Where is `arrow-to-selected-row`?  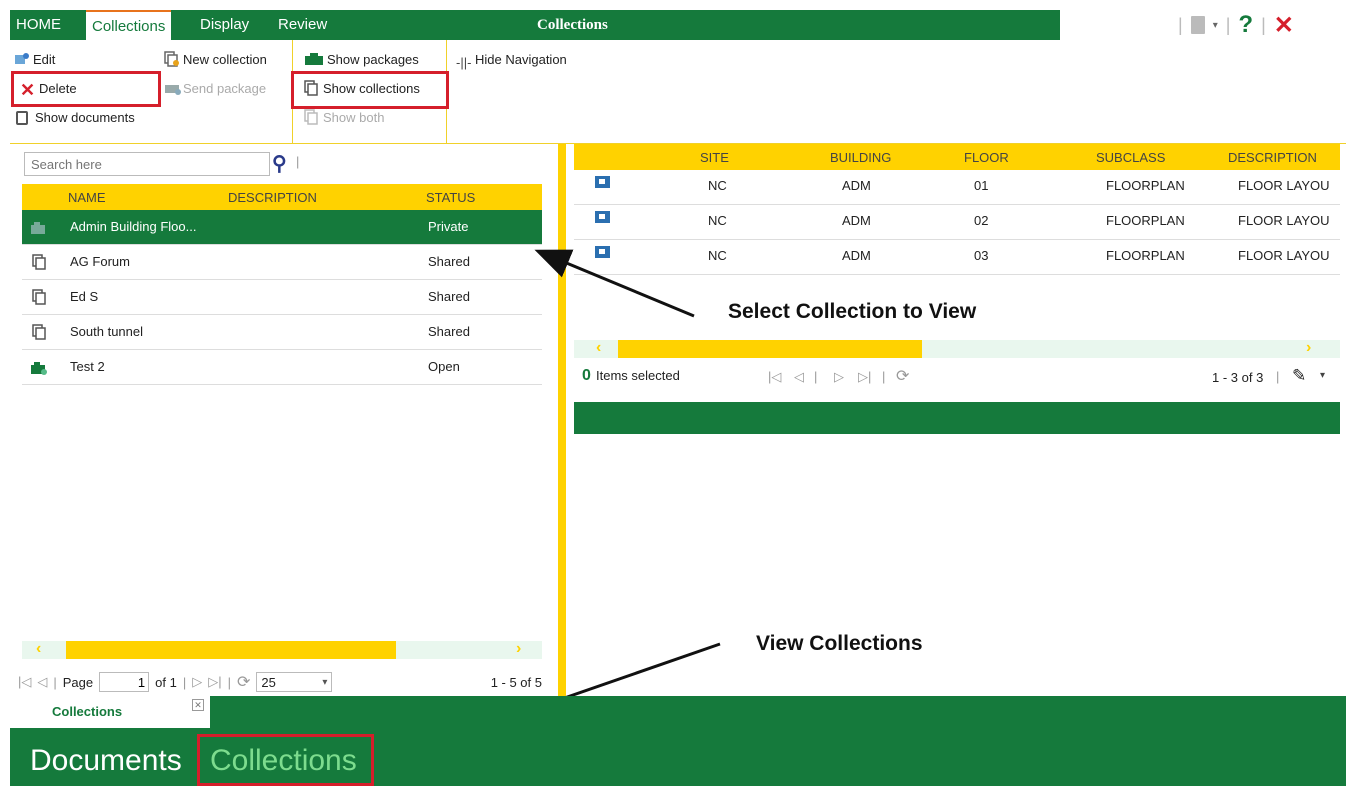 arrow-to-selected-row is located at coordinates (614, 283).